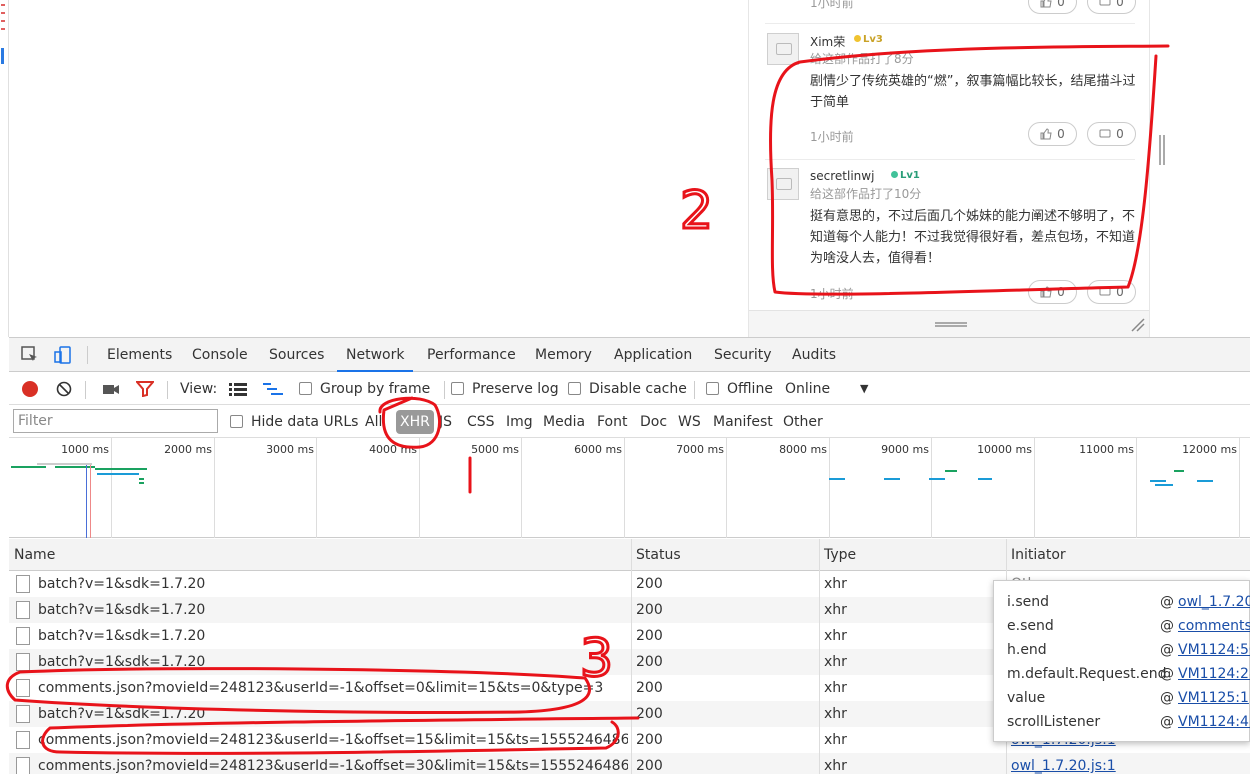 This screenshot has height=774, width=1250. What do you see at coordinates (951, 324) in the screenshot?
I see `resize-handle` at bounding box center [951, 324].